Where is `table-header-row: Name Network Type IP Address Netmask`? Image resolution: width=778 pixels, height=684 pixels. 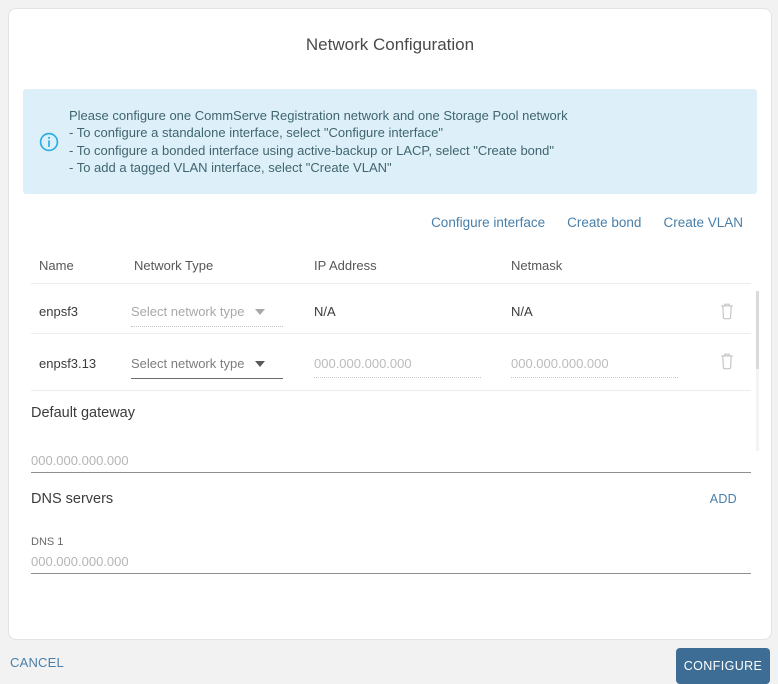 table-header-row: Name Network Type IP Address Netmask is located at coordinates (391, 265).